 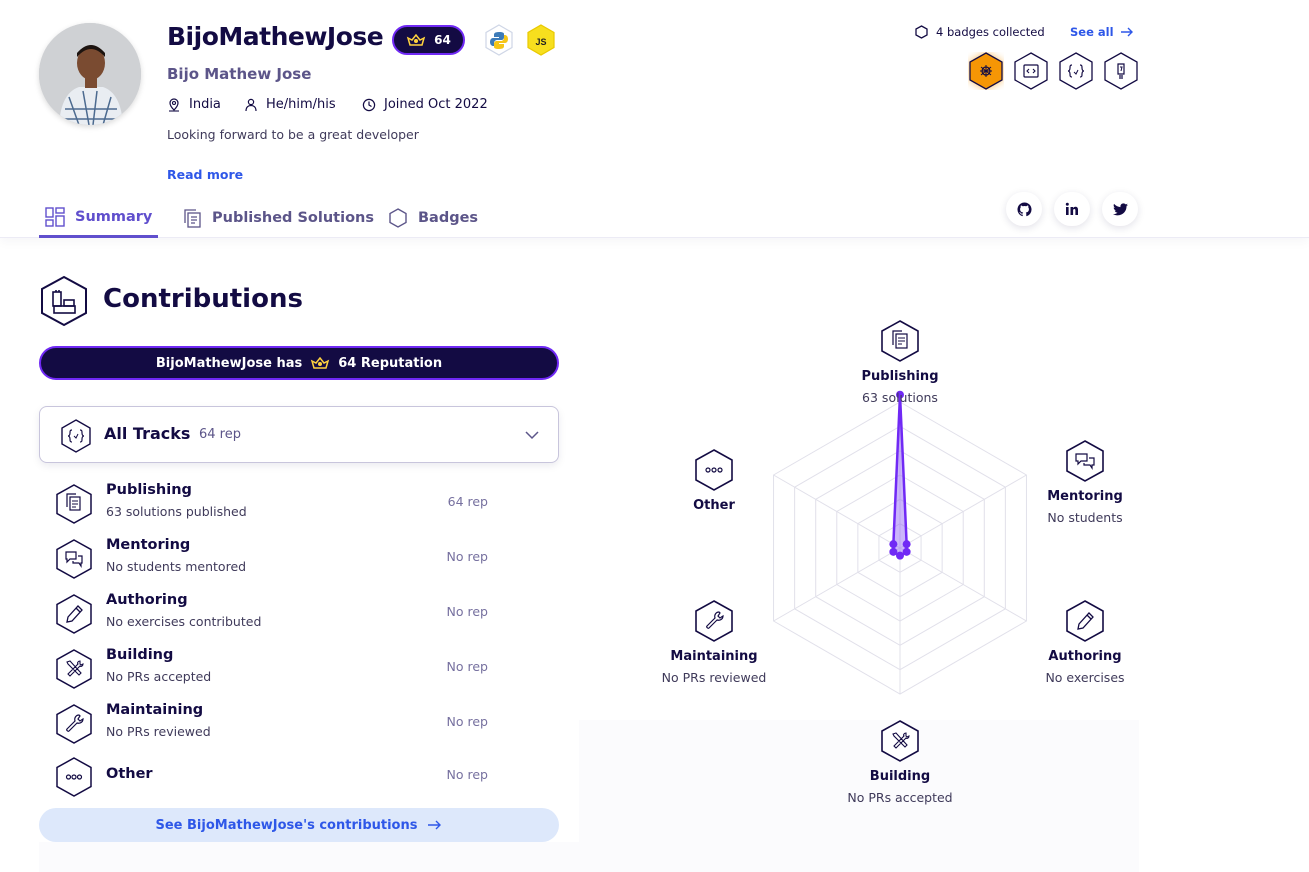 What do you see at coordinates (205, 104) in the screenshot?
I see `location-text: India` at bounding box center [205, 104].